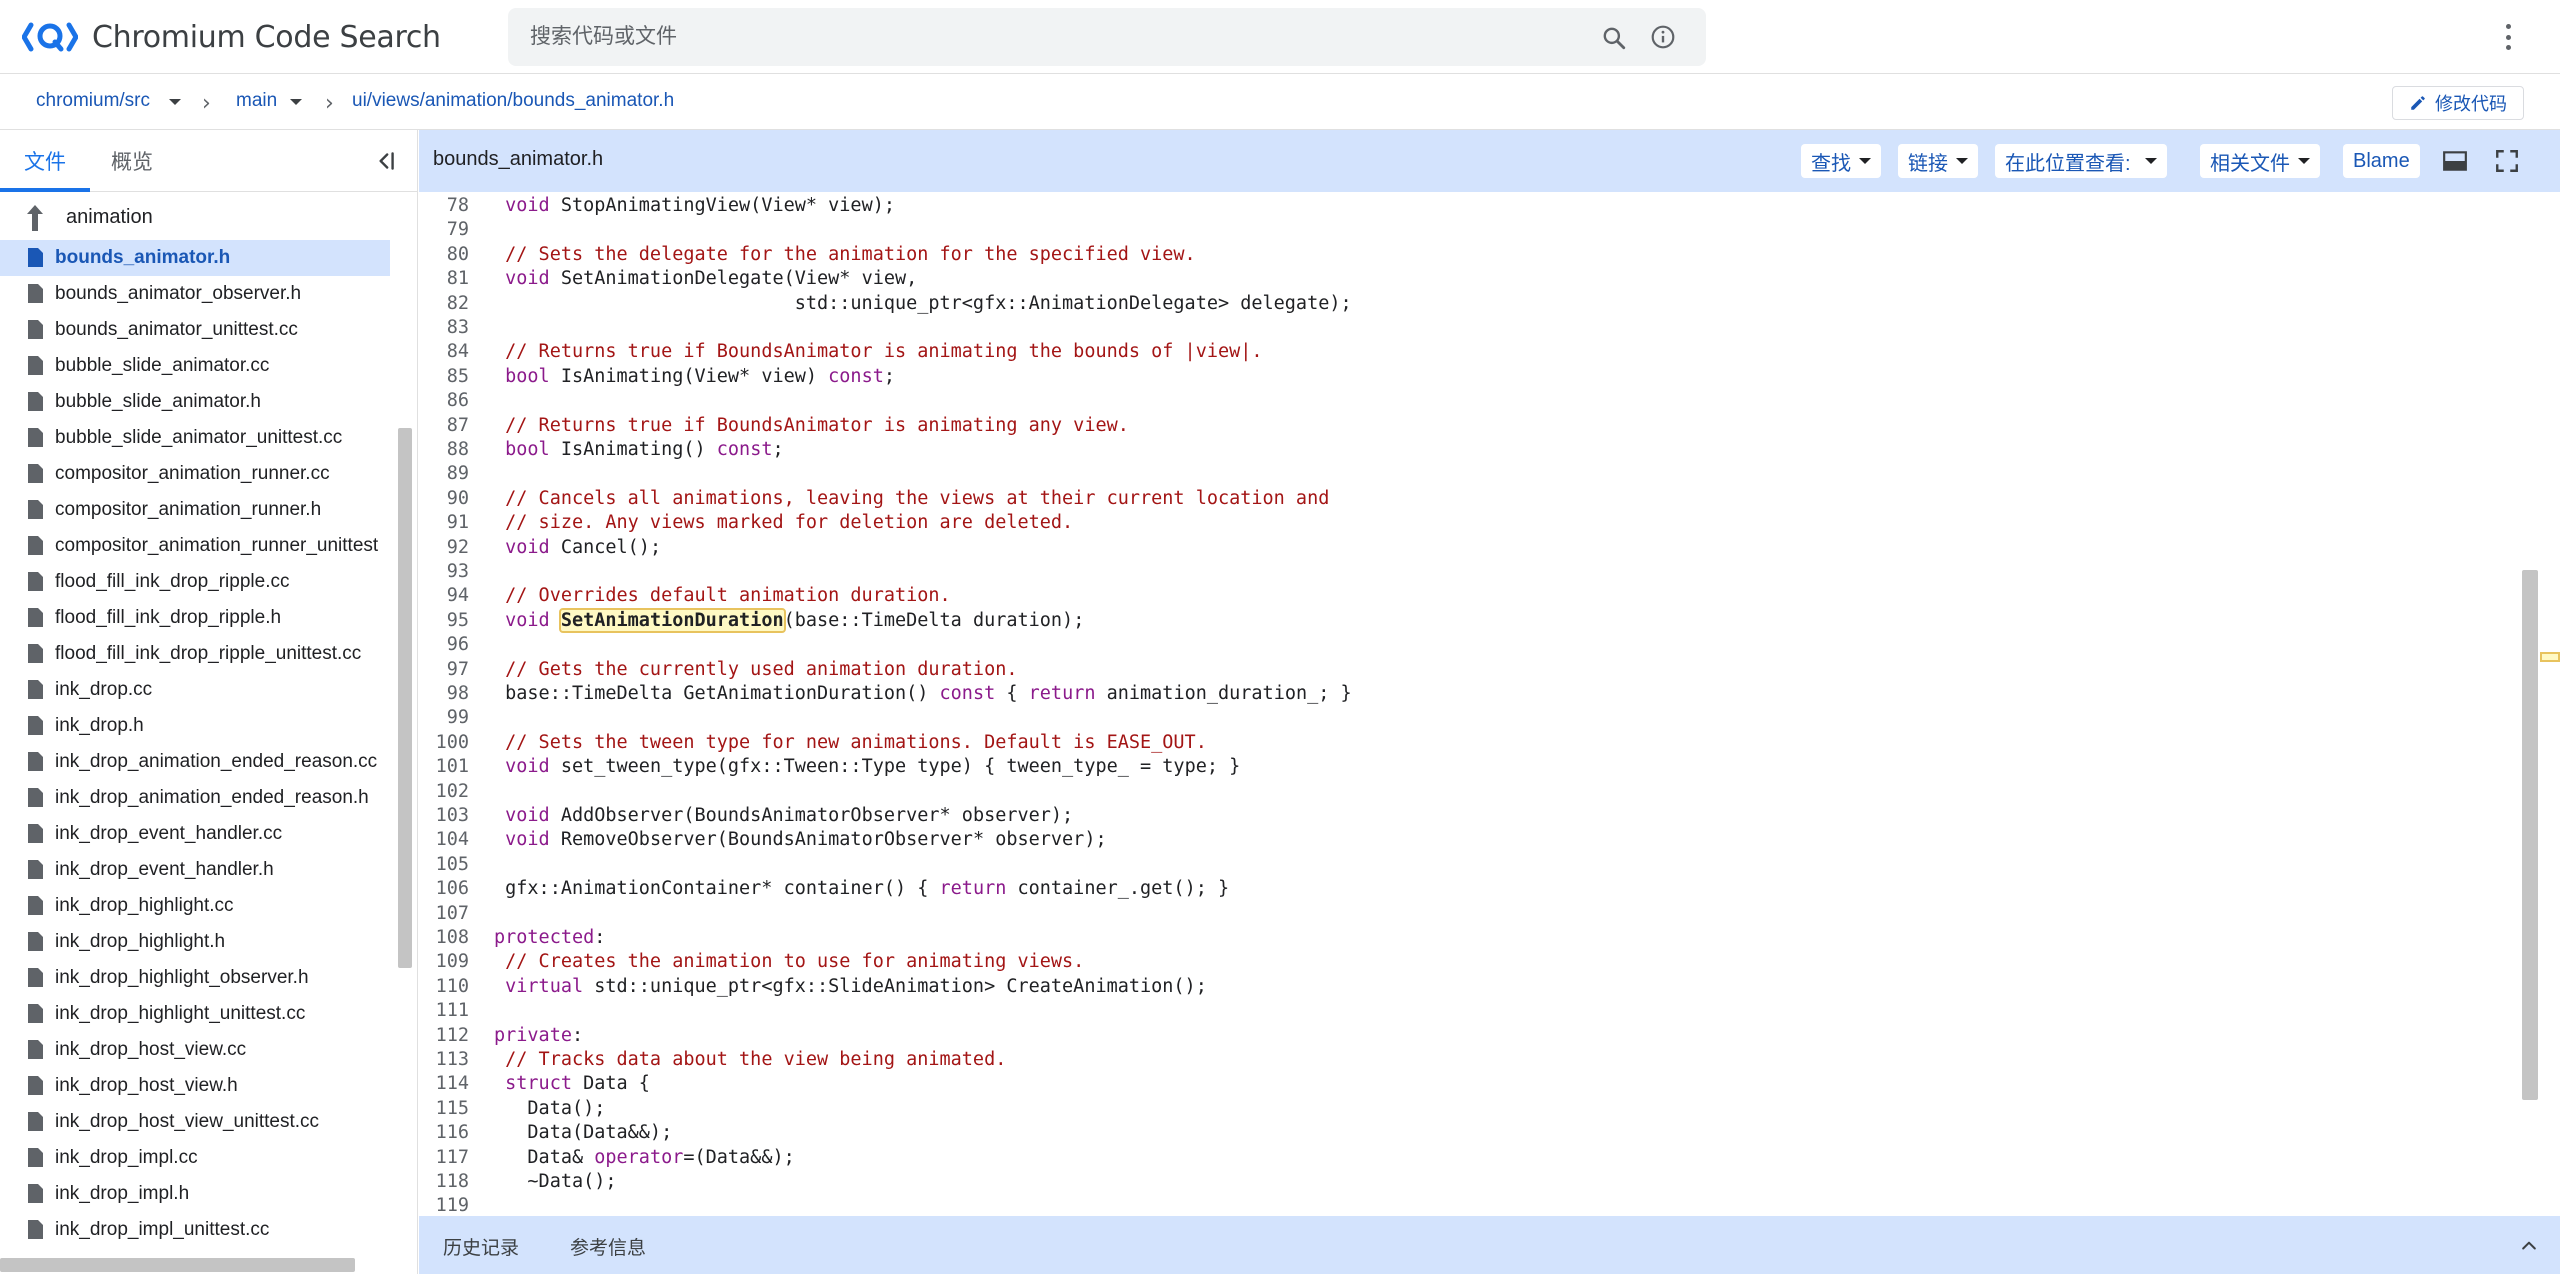  What do you see at coordinates (513, 101) in the screenshot?
I see `breadcrumb-path: ui/views/animation/bounds_animator.h` at bounding box center [513, 101].